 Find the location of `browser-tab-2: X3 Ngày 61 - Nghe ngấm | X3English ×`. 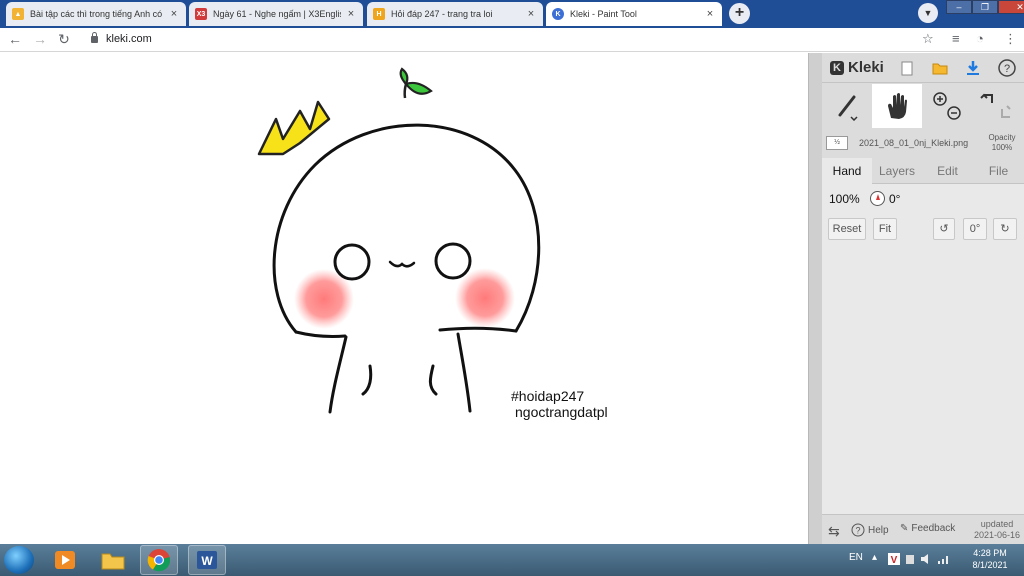

browser-tab-2: X3 Ngày 61 - Nghe ngấm | X3English × is located at coordinates (276, 14).